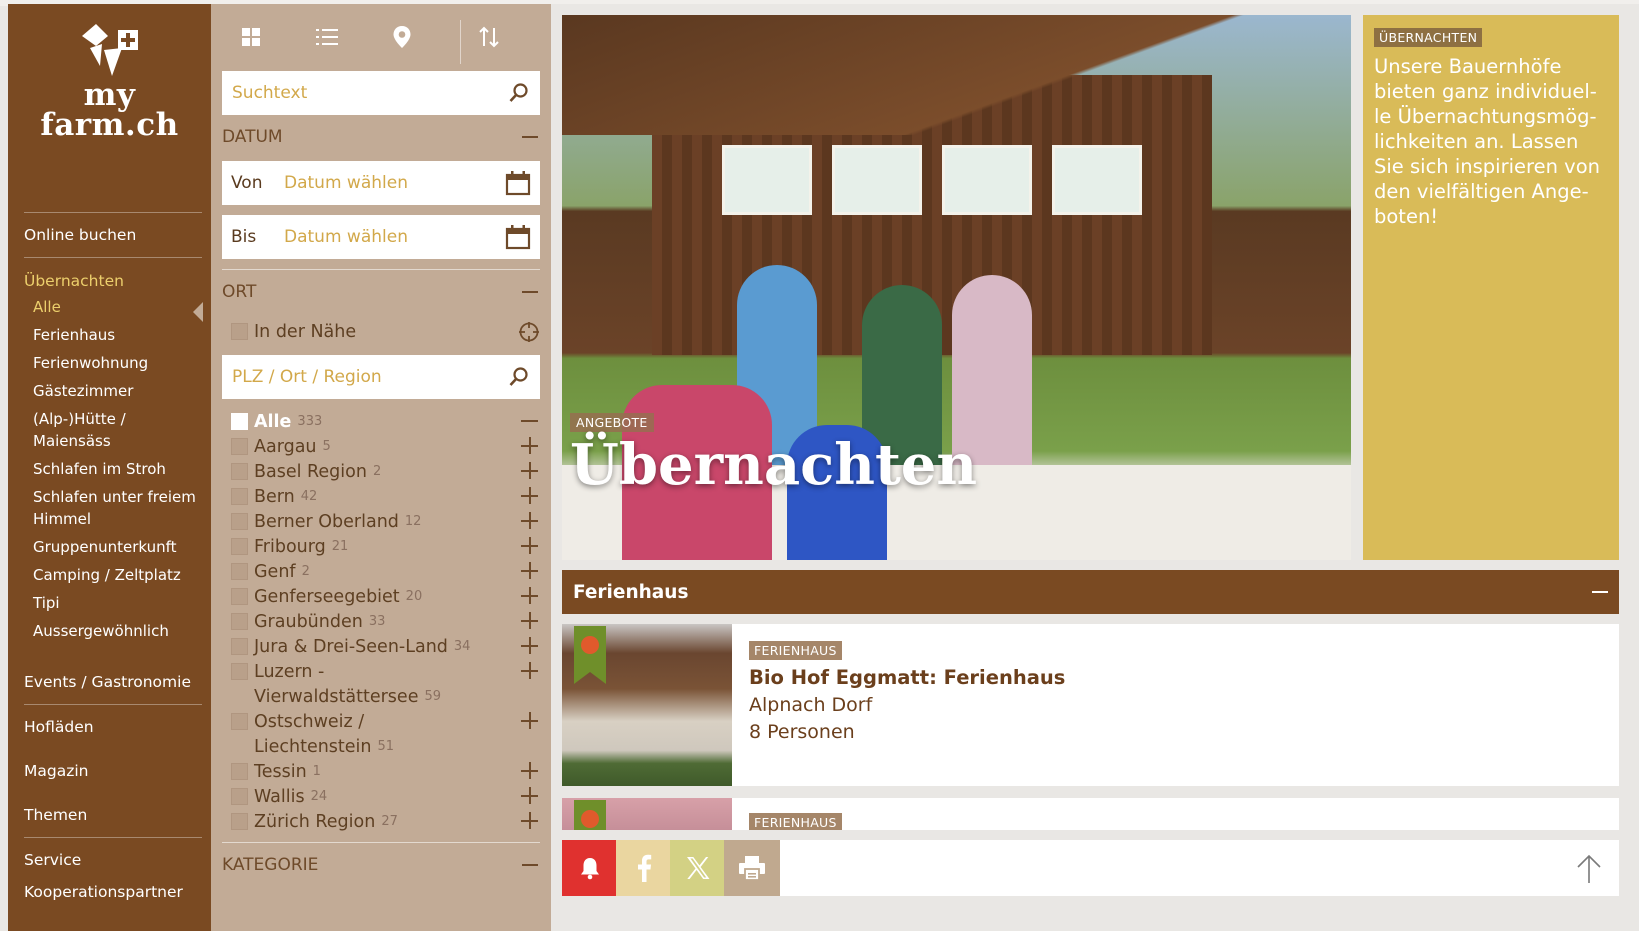  Describe the element at coordinates (113, 575) in the screenshot. I see `nav-sub-camping: Camping / Zeltplatz` at that location.